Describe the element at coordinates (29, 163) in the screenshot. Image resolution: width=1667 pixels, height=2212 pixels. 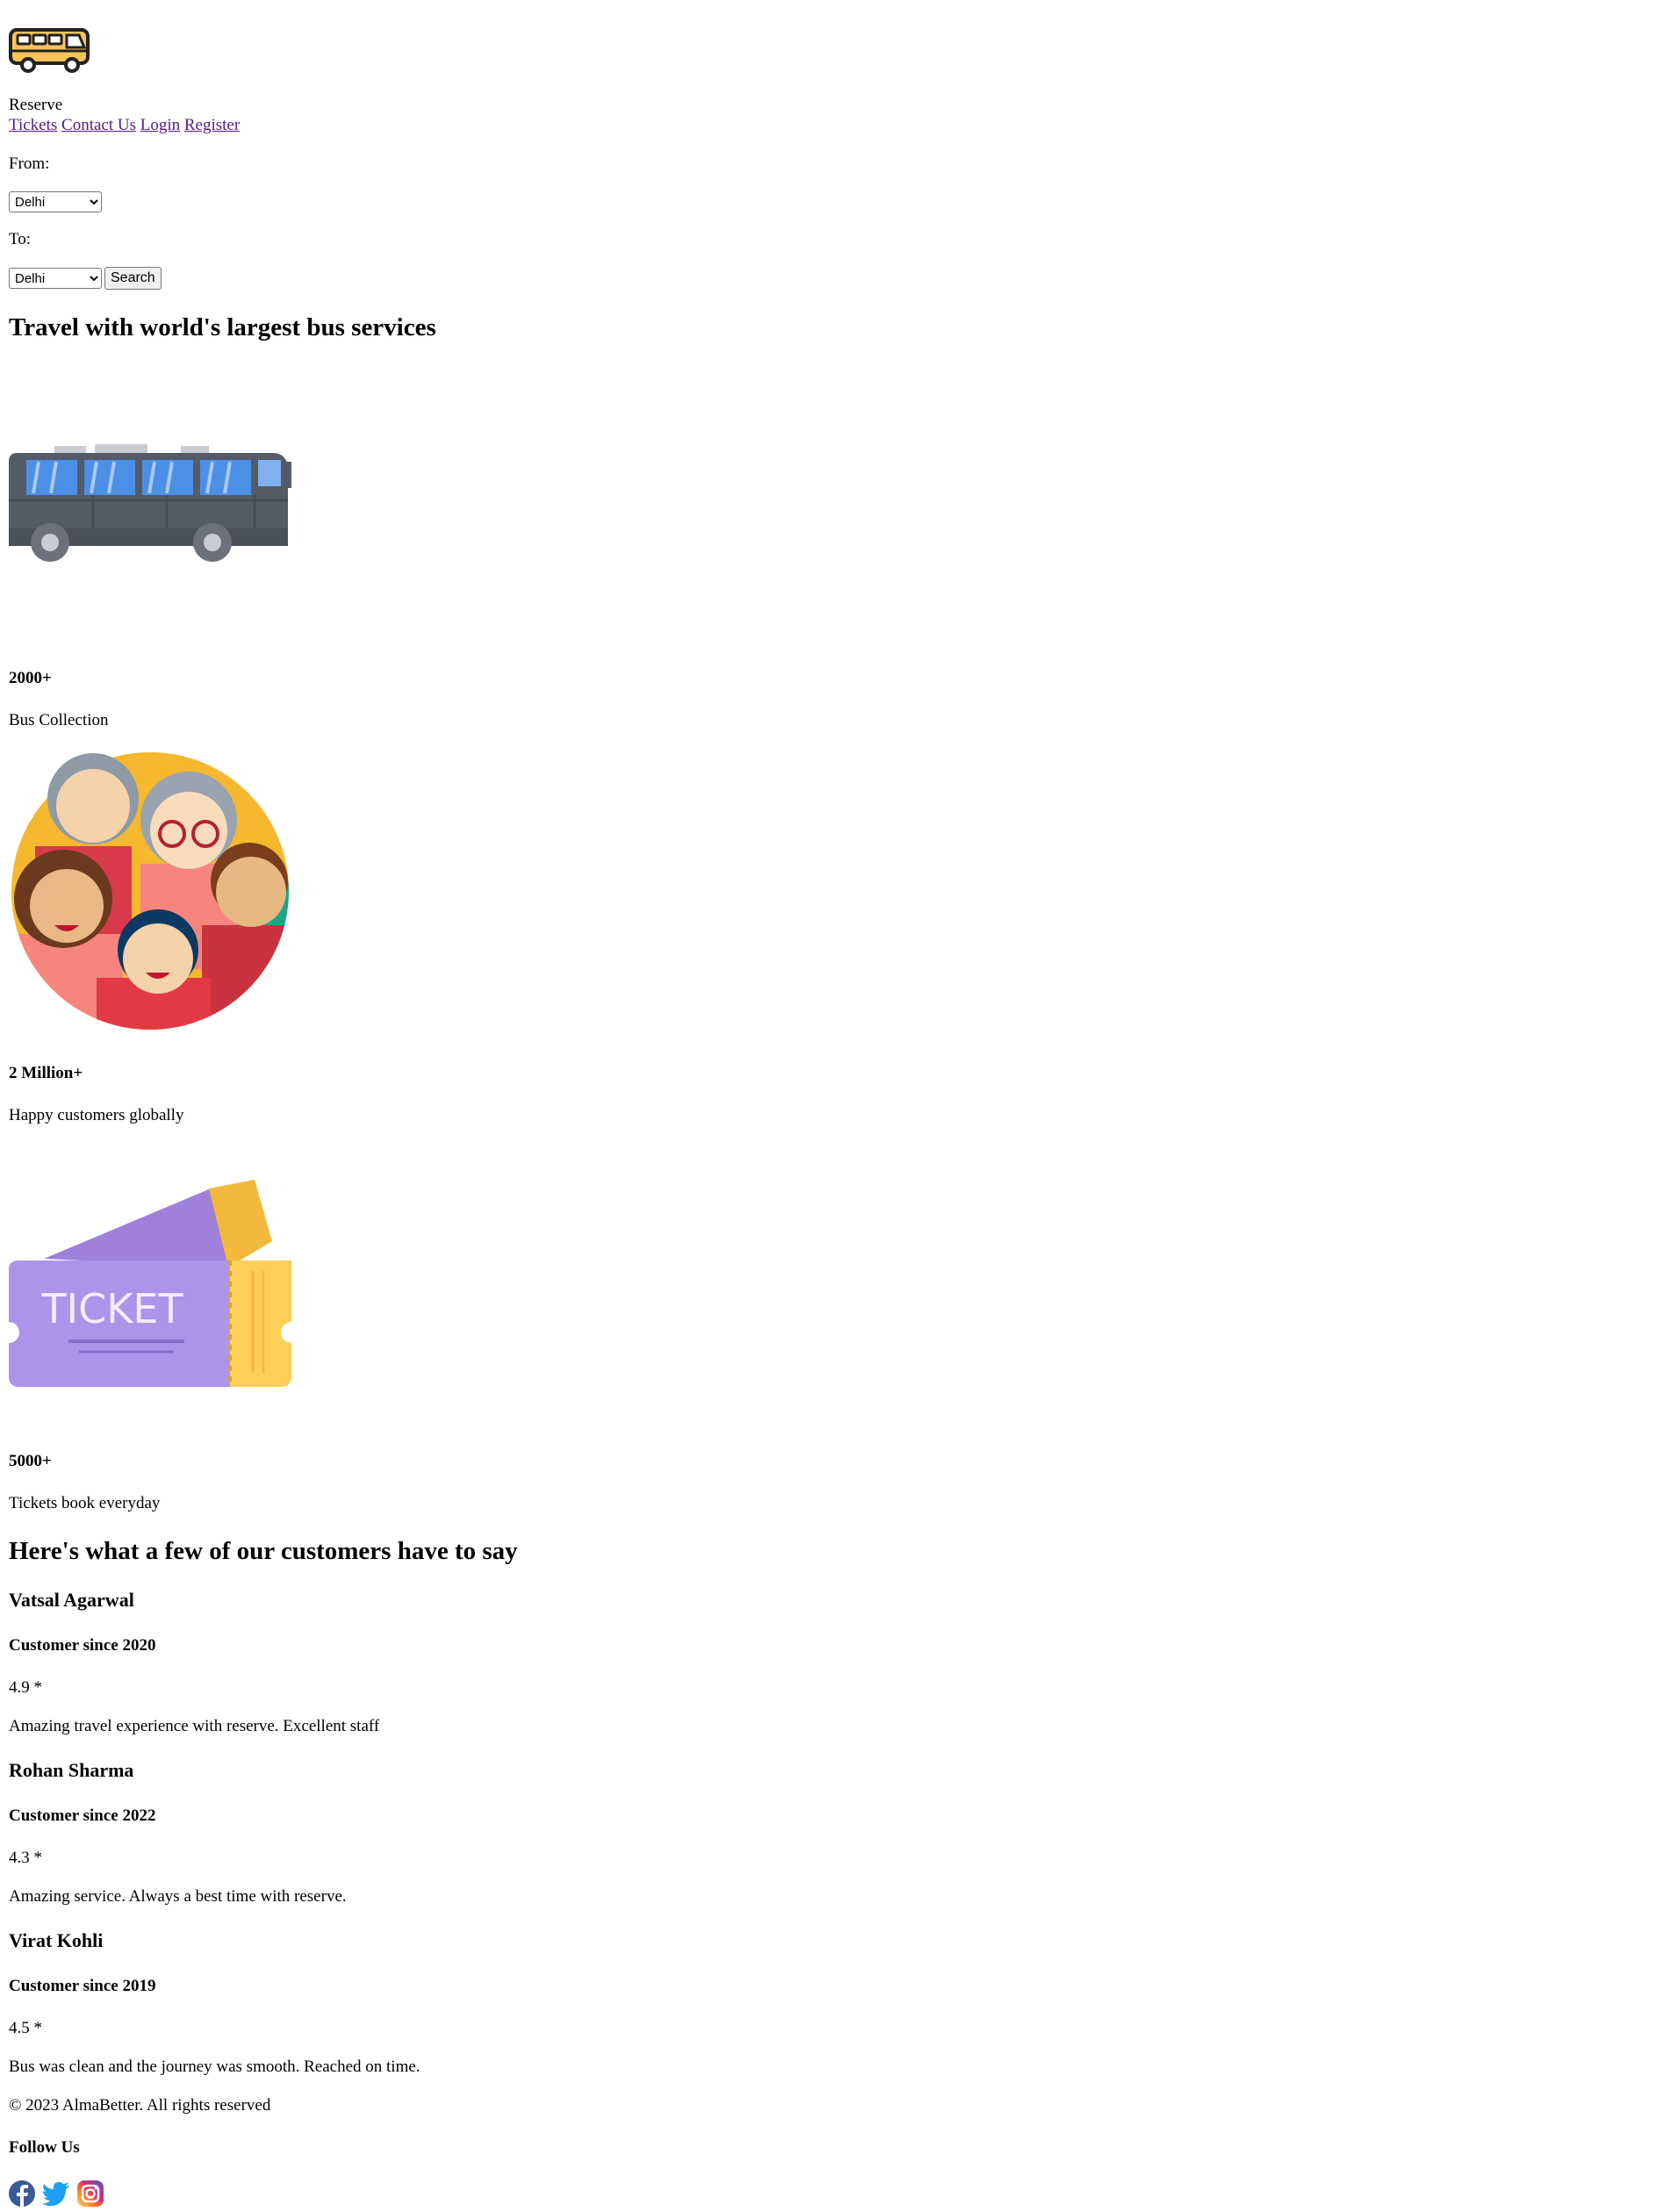
I see `from-label: From:` at that location.